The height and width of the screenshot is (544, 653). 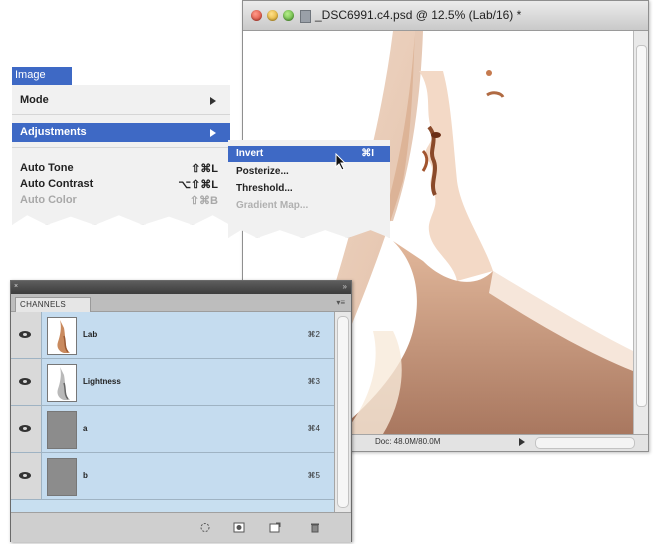 I want to click on tab-channels: CHANNELS, so click(x=53, y=304).